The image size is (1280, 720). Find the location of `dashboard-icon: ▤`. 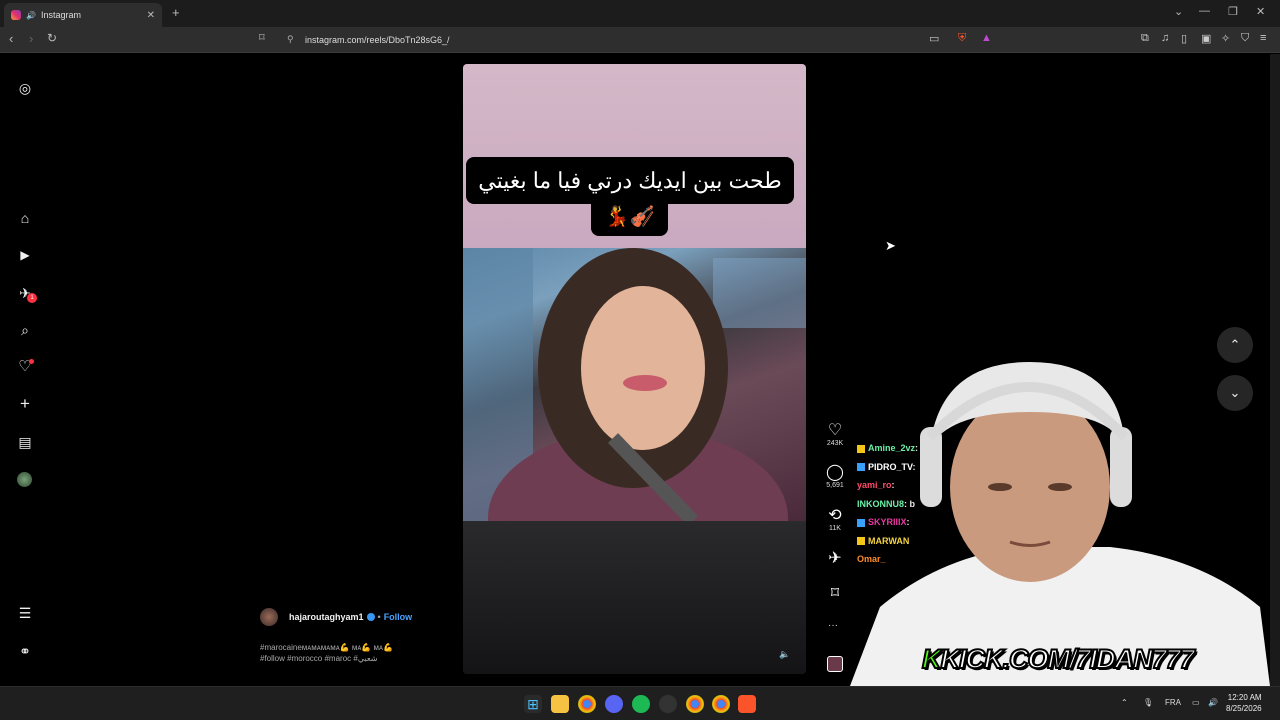

dashboard-icon: ▤ is located at coordinates (25, 442).